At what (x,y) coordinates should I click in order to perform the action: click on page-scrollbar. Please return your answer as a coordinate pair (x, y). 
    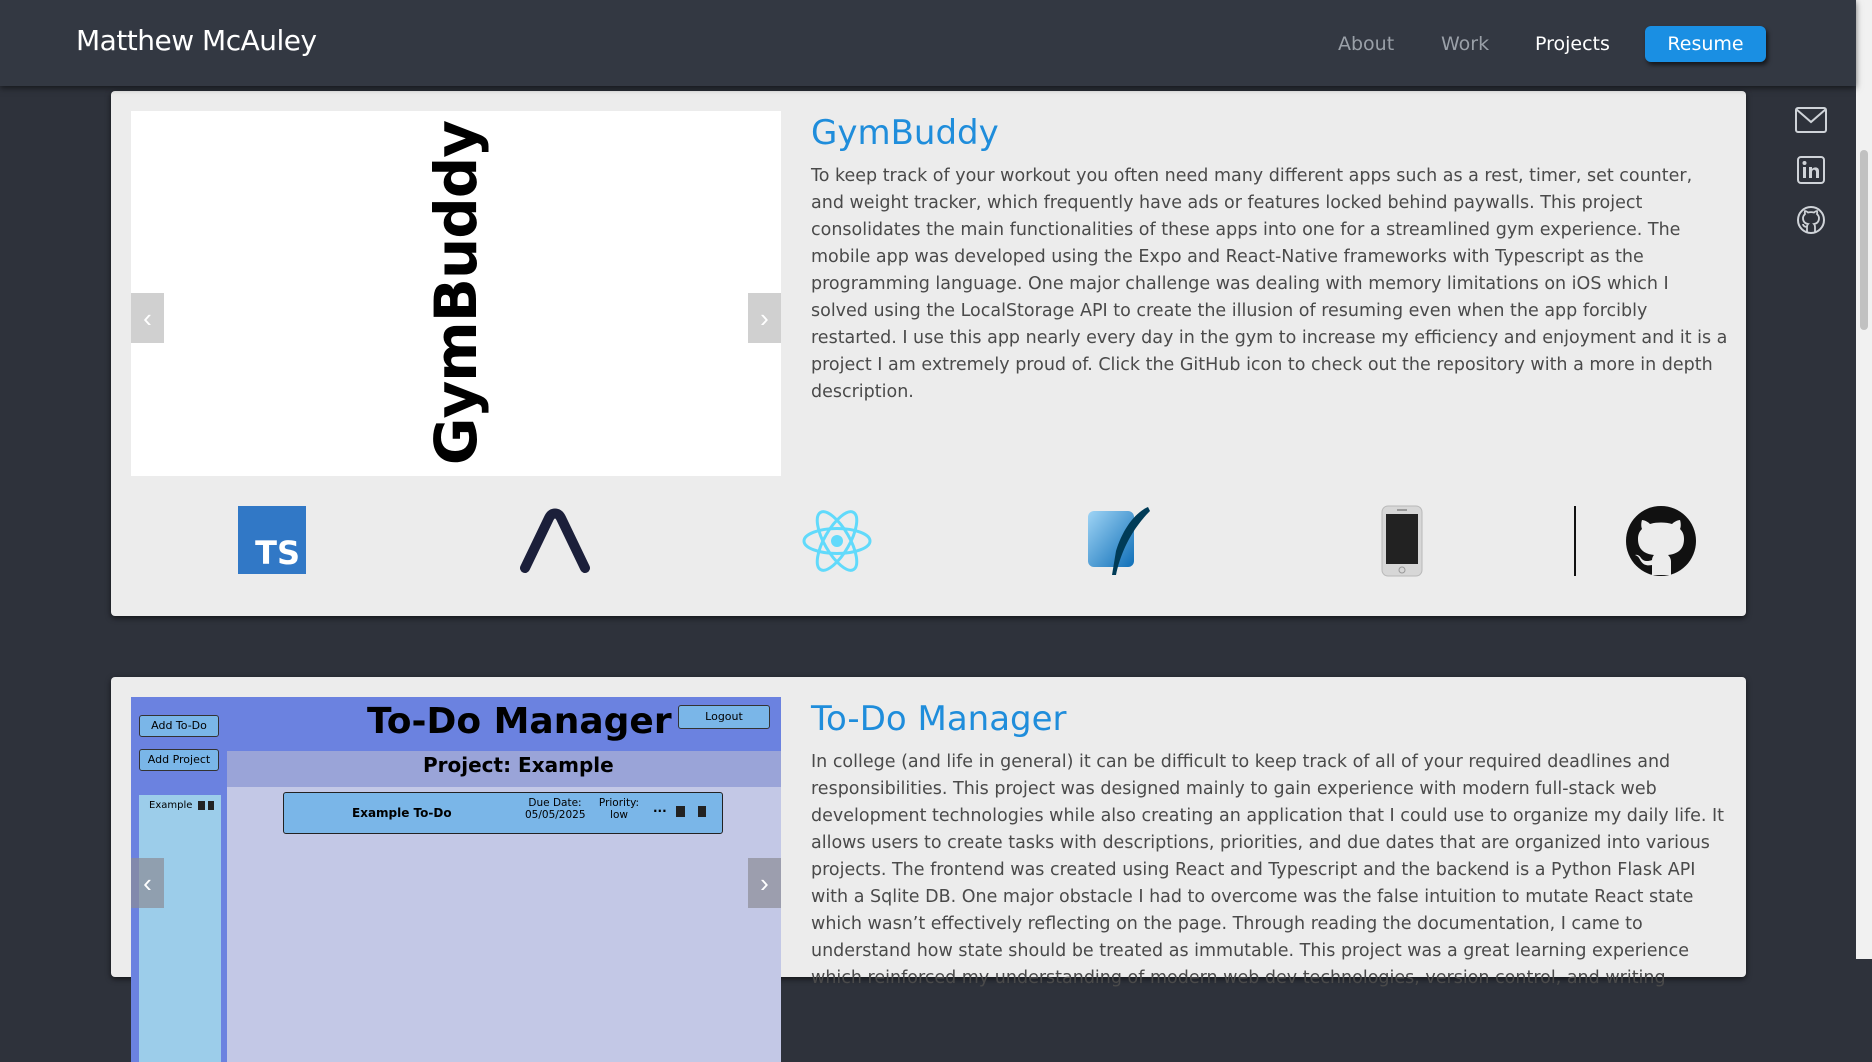
    Looking at the image, I should click on (1864, 479).